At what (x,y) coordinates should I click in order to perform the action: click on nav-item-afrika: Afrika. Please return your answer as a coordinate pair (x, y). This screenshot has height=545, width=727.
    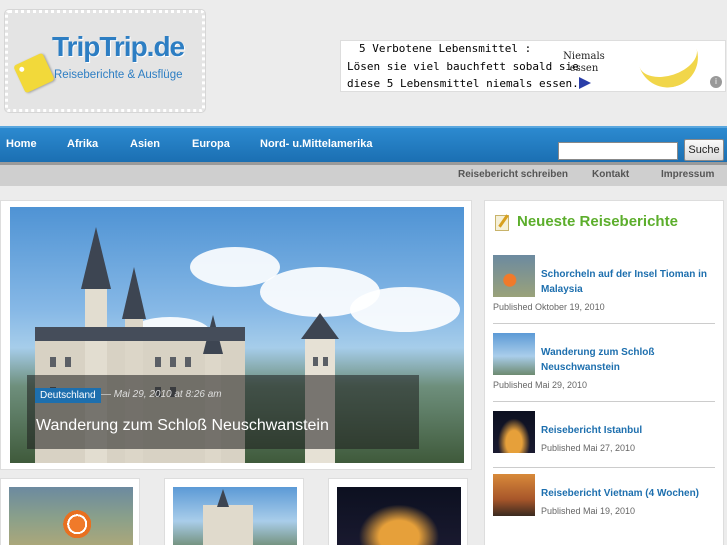
    Looking at the image, I should click on (82, 144).